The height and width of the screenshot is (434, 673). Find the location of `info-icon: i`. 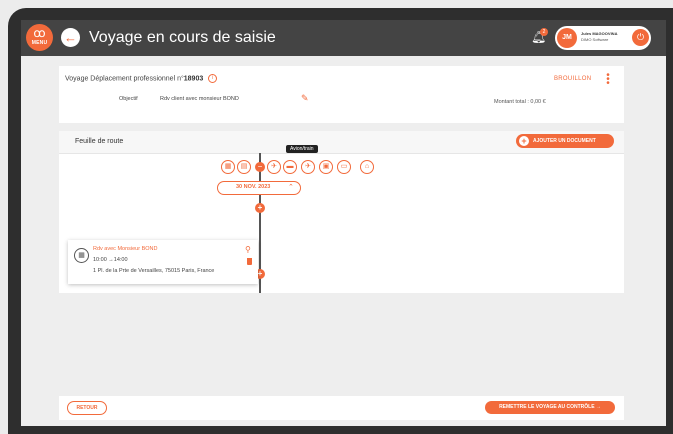

info-icon: i is located at coordinates (213, 78).